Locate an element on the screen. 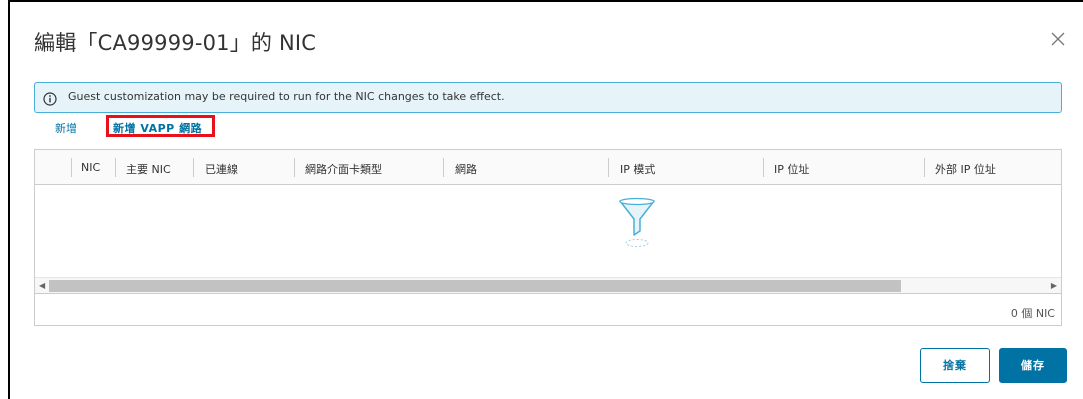 This screenshot has height=399, width=1083. cancel-button: 捨棄 is located at coordinates (955, 365).